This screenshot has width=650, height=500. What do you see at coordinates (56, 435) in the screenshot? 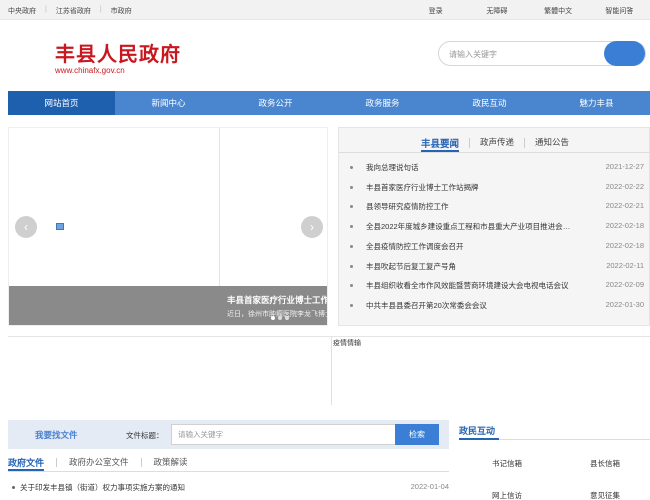
I see `find-document-label: 我要找文件` at bounding box center [56, 435].